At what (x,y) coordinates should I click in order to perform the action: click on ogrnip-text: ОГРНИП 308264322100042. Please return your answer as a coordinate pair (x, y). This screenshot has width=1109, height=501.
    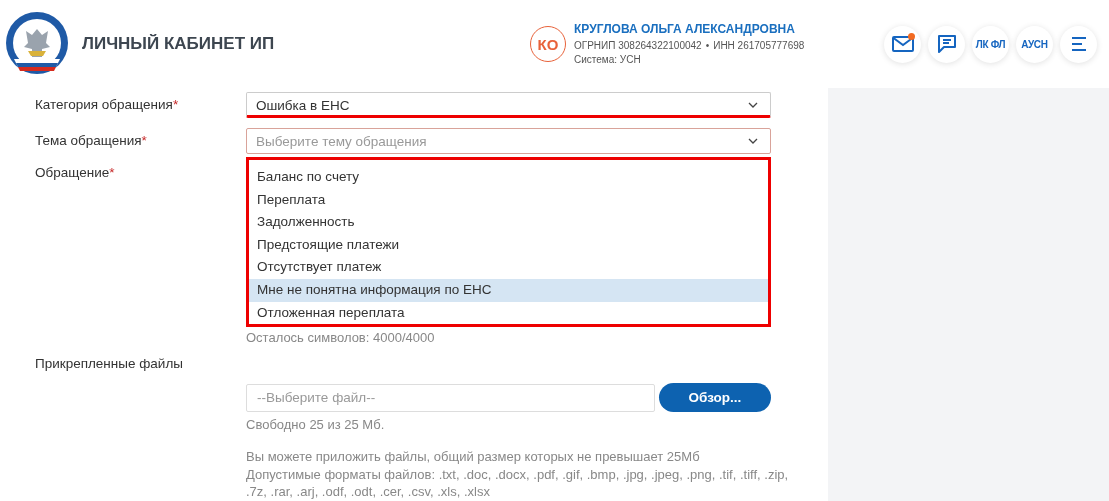
    Looking at the image, I should click on (638, 45).